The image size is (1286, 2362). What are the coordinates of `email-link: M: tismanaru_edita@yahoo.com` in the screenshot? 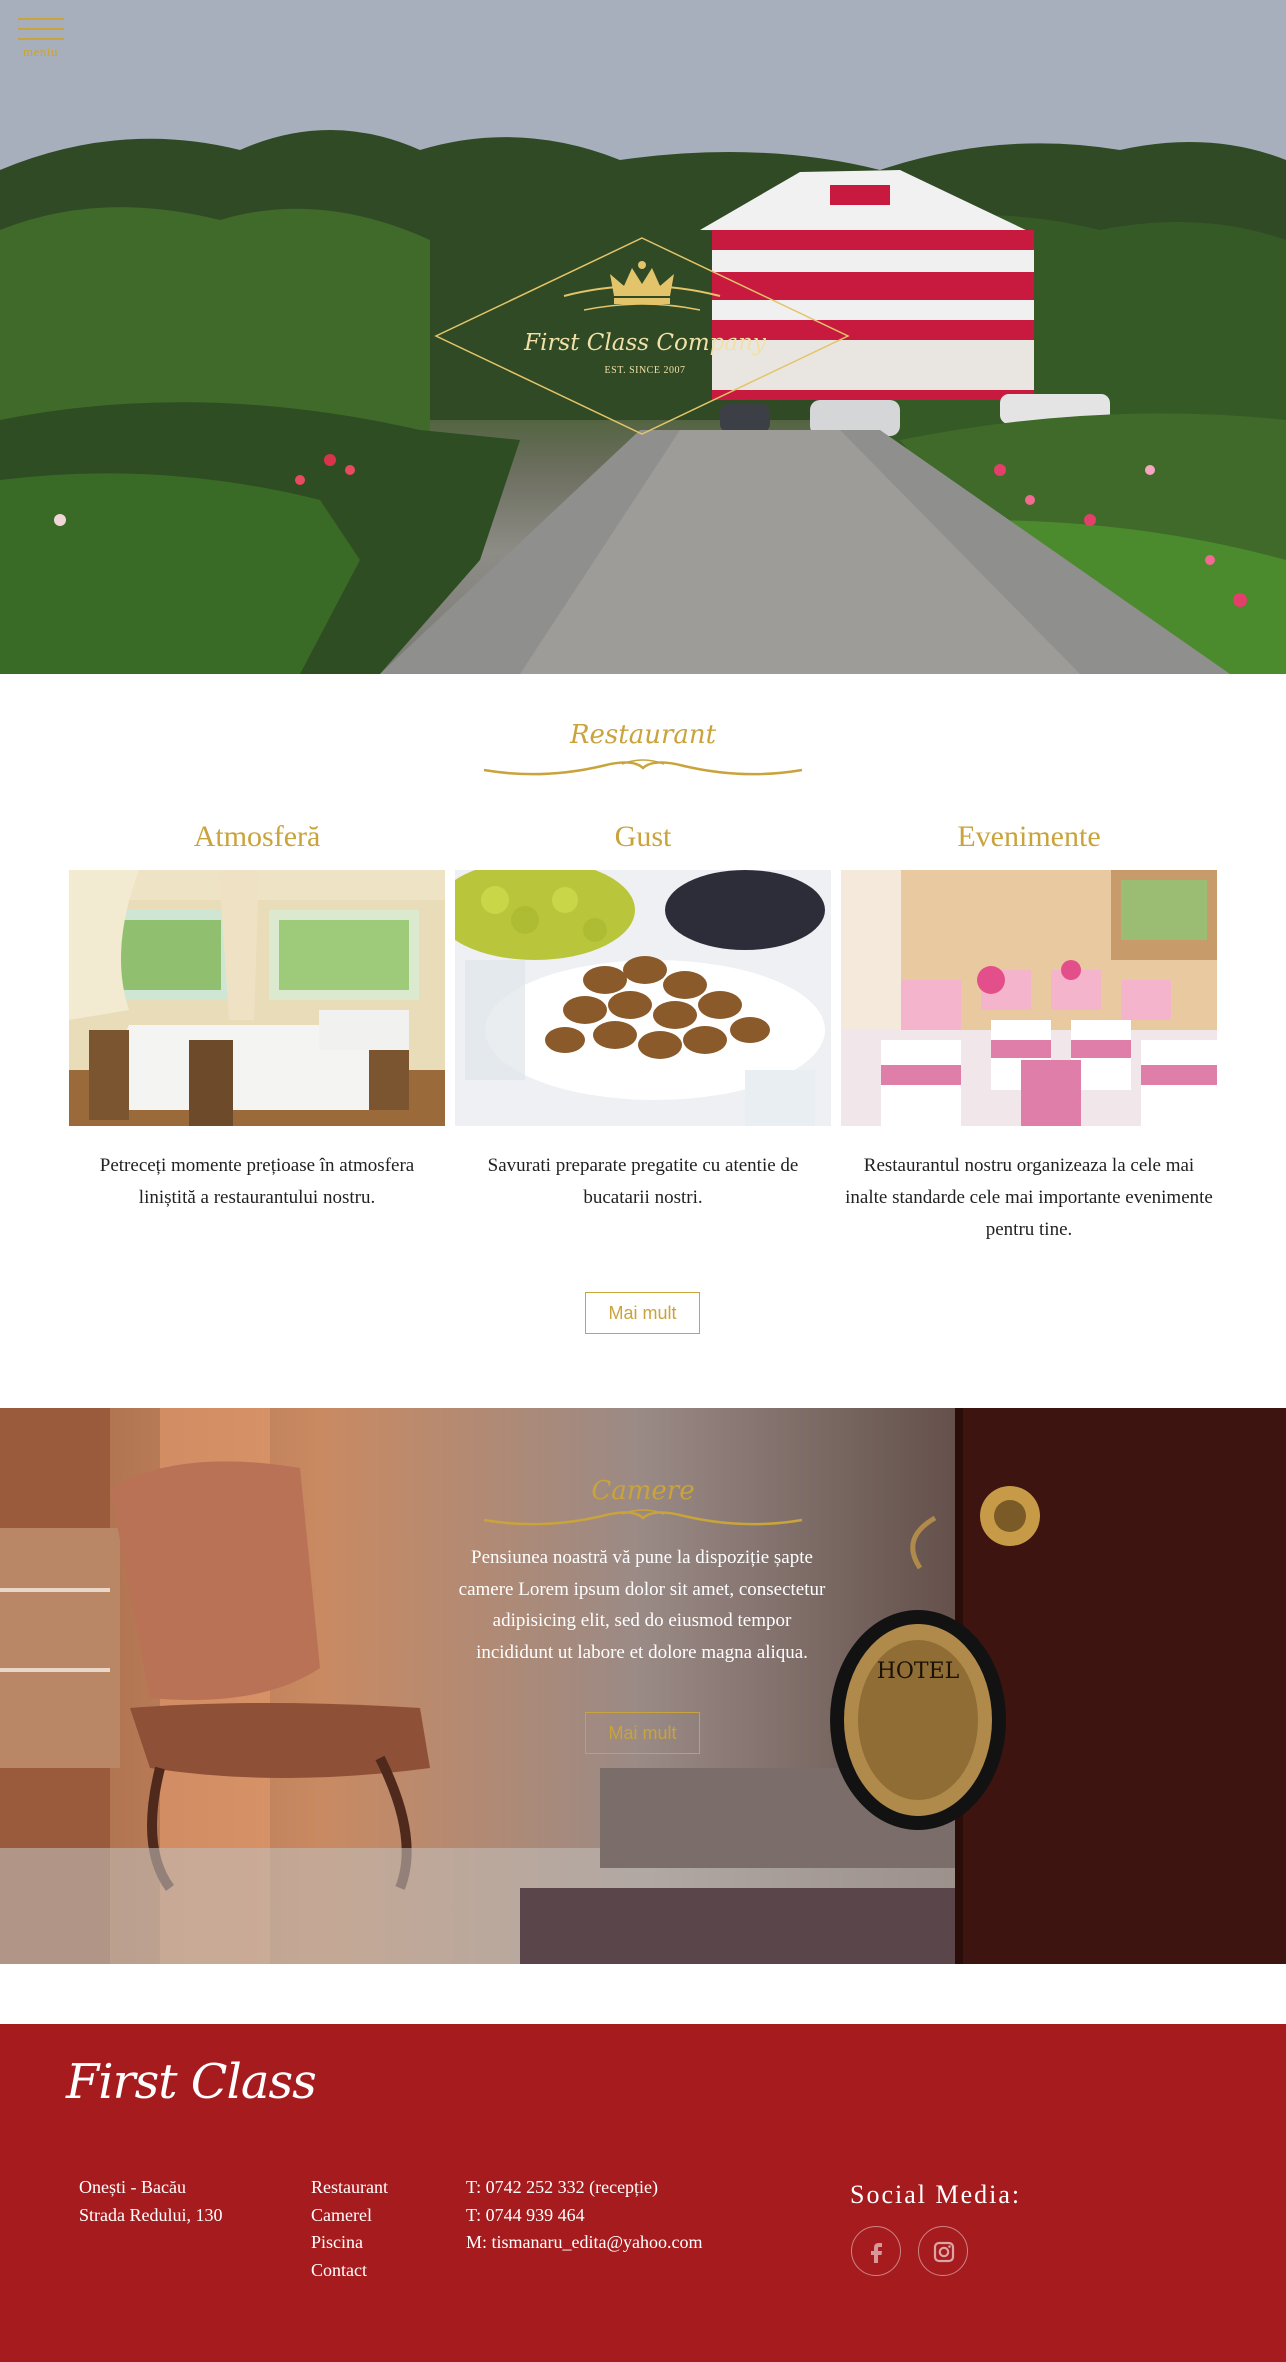 It's located at (584, 2242).